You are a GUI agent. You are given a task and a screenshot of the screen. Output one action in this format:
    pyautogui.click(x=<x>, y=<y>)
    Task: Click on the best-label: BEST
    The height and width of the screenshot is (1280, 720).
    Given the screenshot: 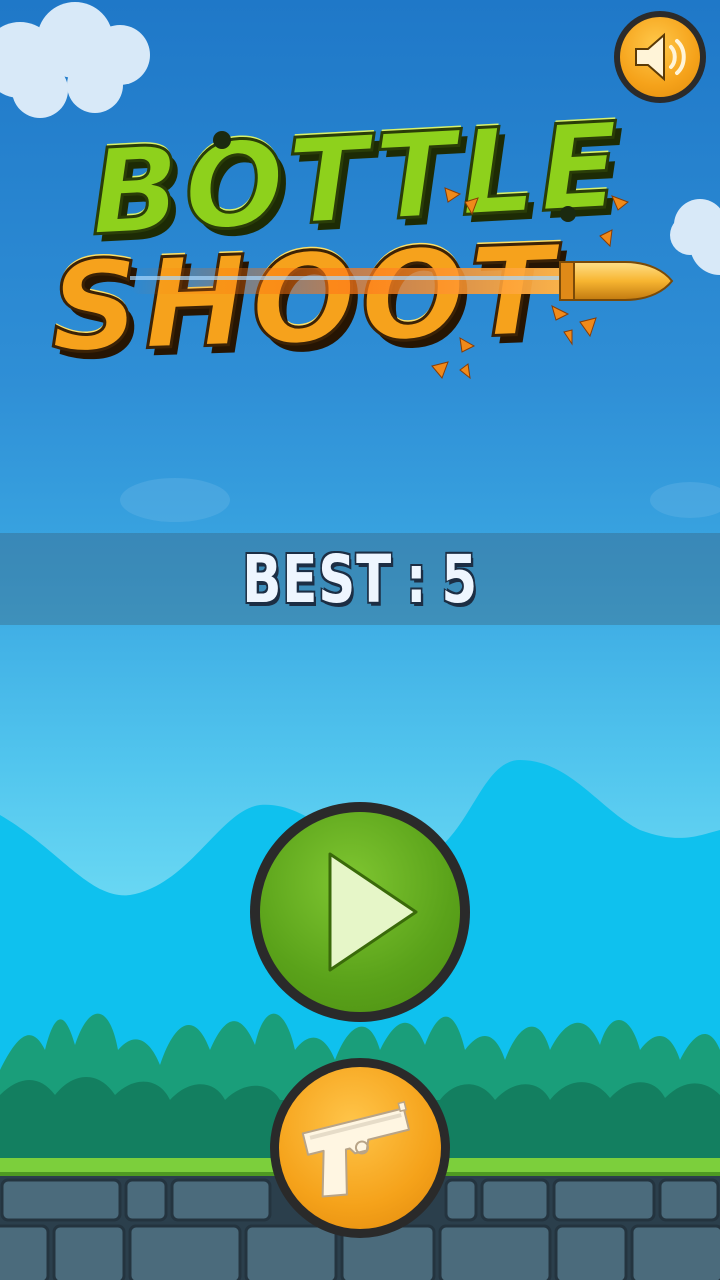 What is the action you would take?
    pyautogui.click(x=317, y=579)
    